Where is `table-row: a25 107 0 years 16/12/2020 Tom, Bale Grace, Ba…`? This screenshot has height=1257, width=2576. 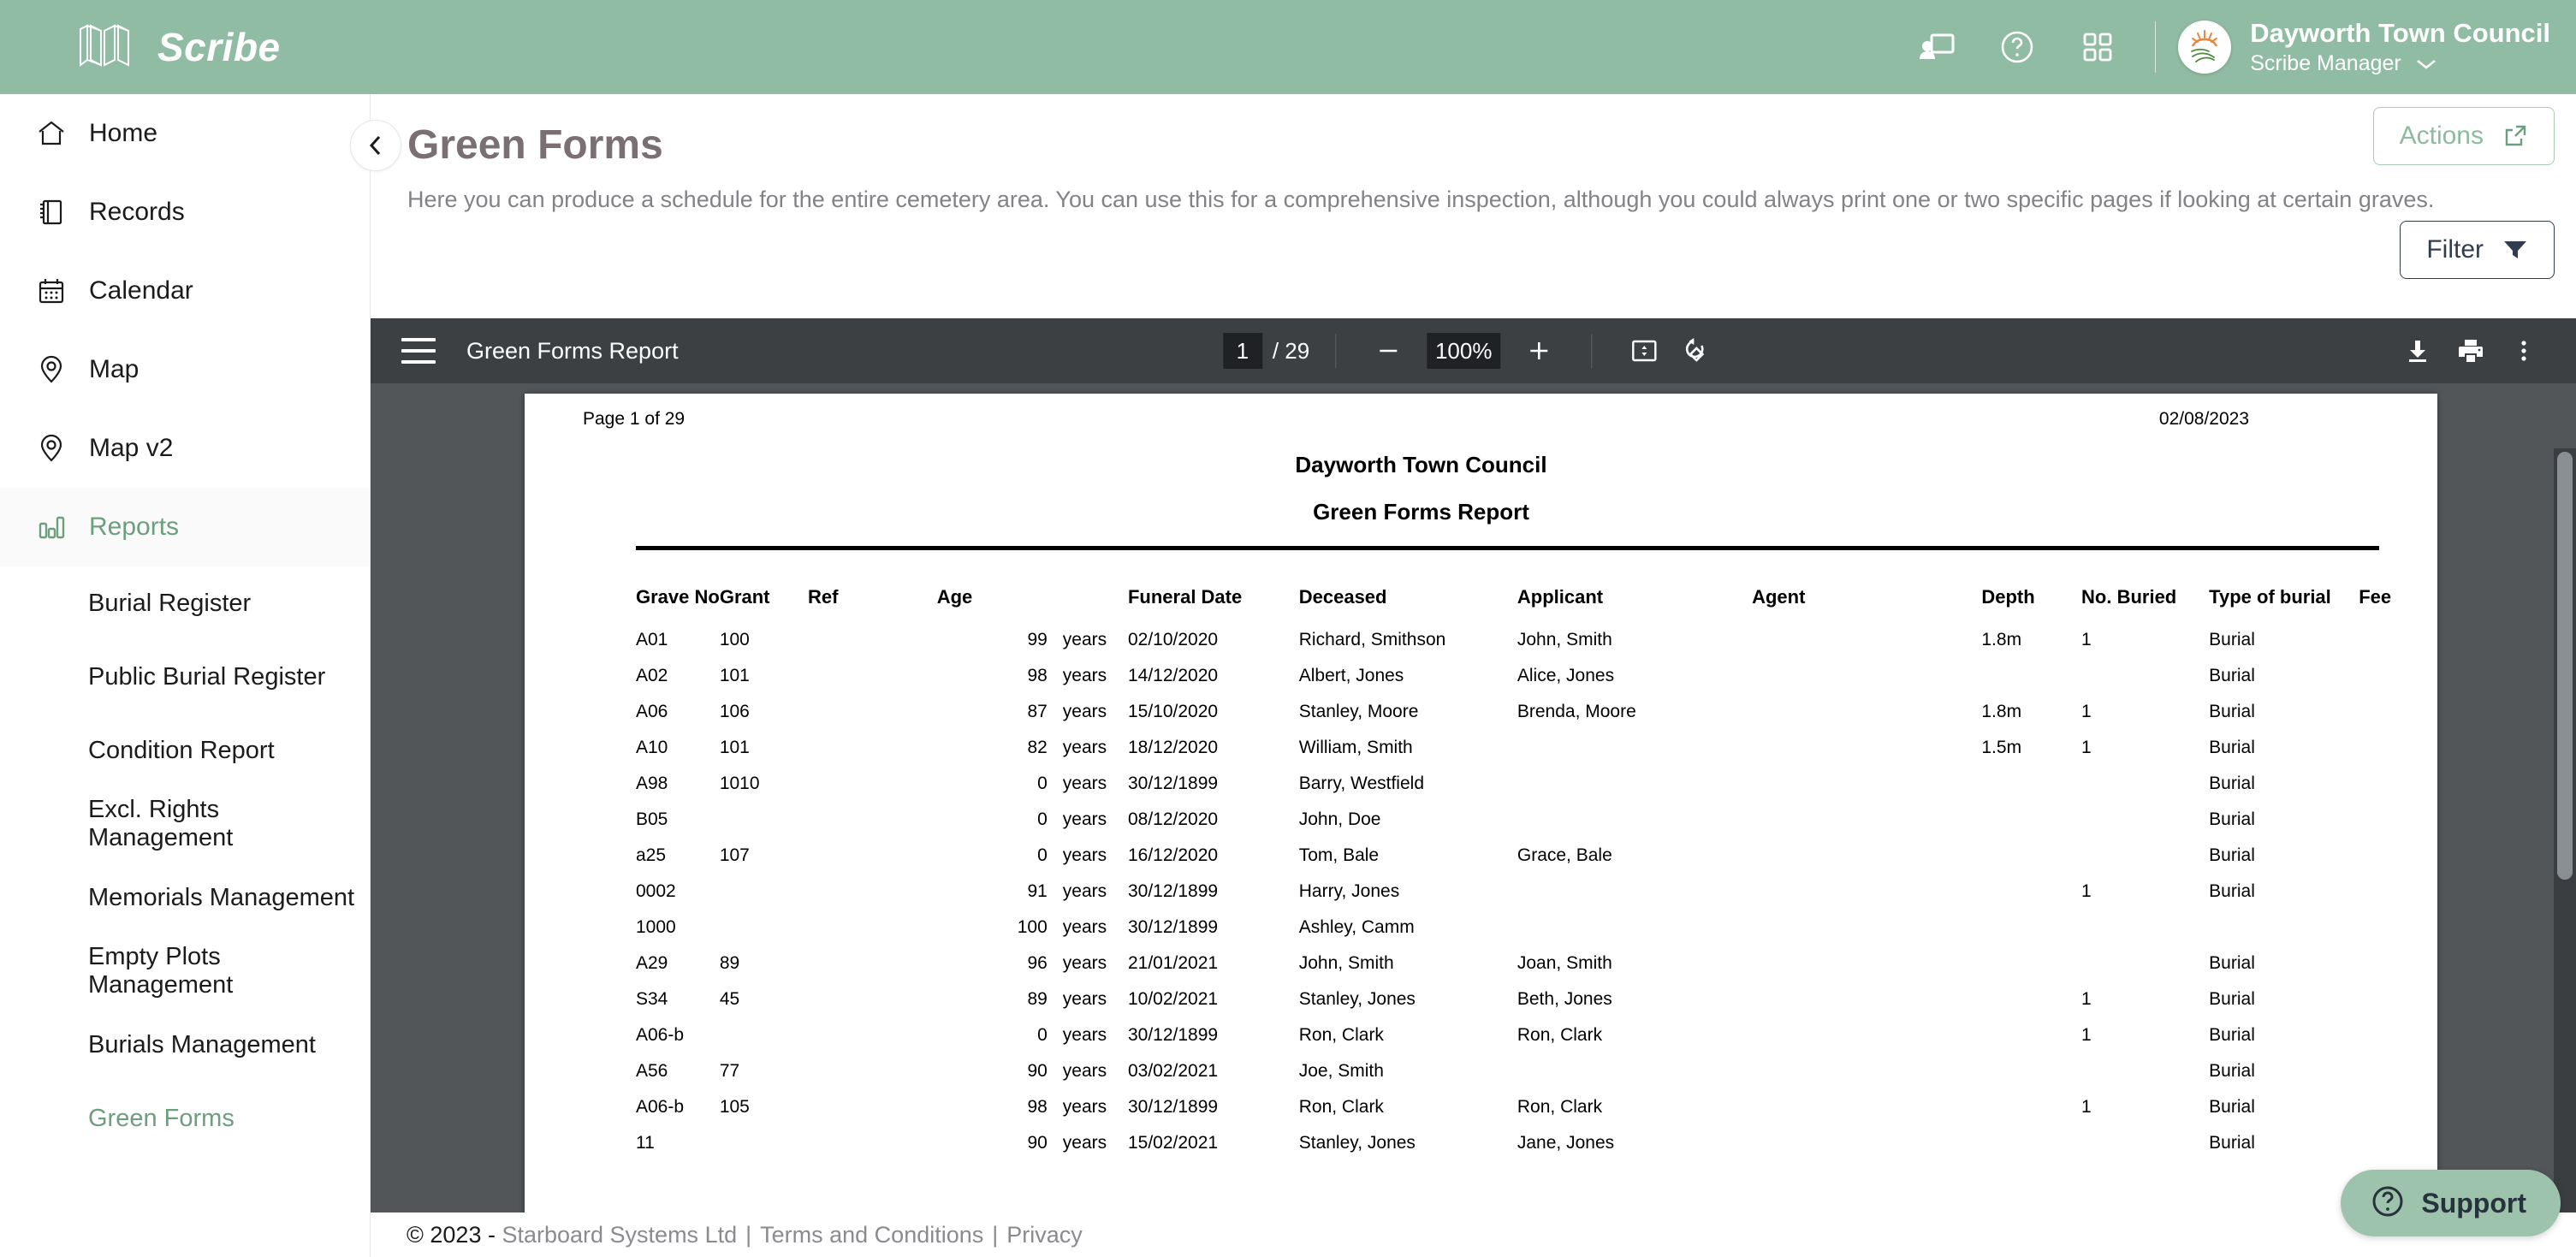 table-row: a25 107 0 years 16/12/2020 Tom, Bale Grace, Ba… is located at coordinates (1481, 856).